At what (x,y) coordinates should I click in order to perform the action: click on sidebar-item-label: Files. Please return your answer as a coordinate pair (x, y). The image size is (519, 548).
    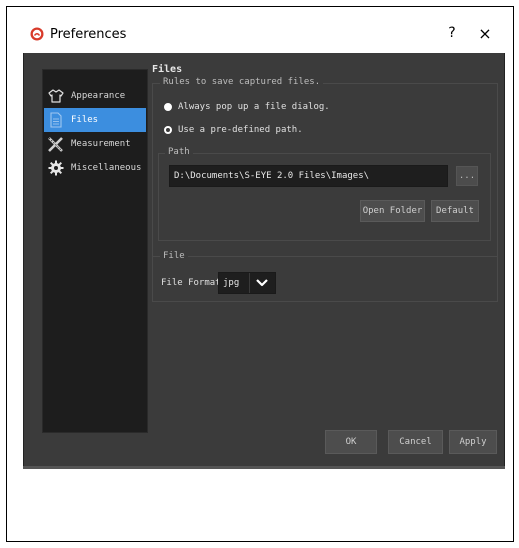
    Looking at the image, I should click on (85, 120).